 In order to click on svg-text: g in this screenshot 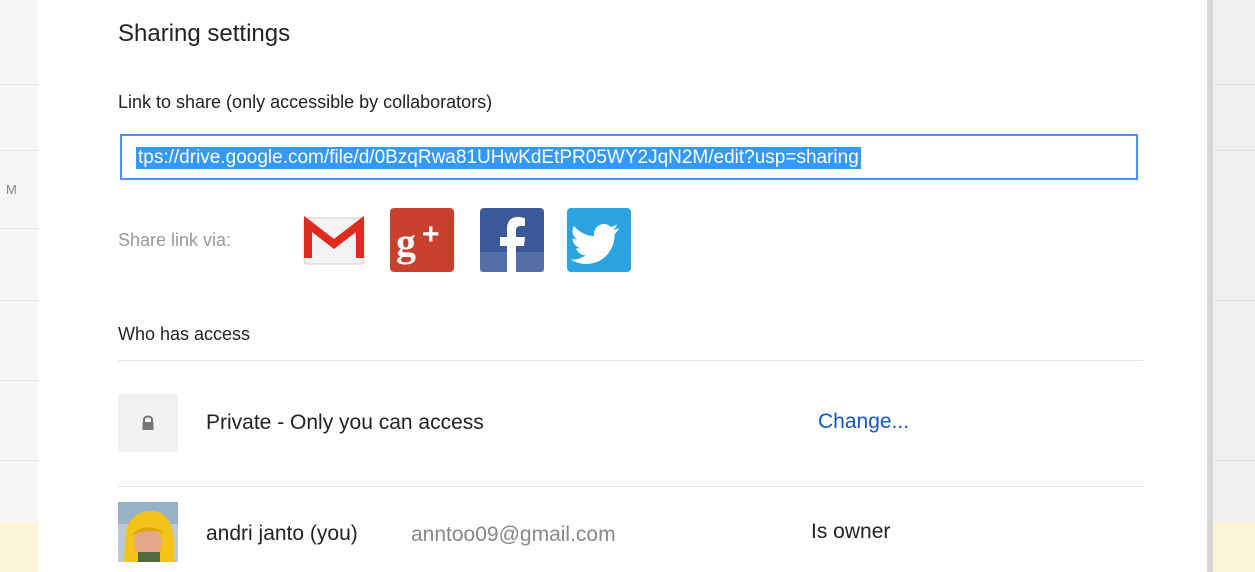, I will do `click(406, 242)`.